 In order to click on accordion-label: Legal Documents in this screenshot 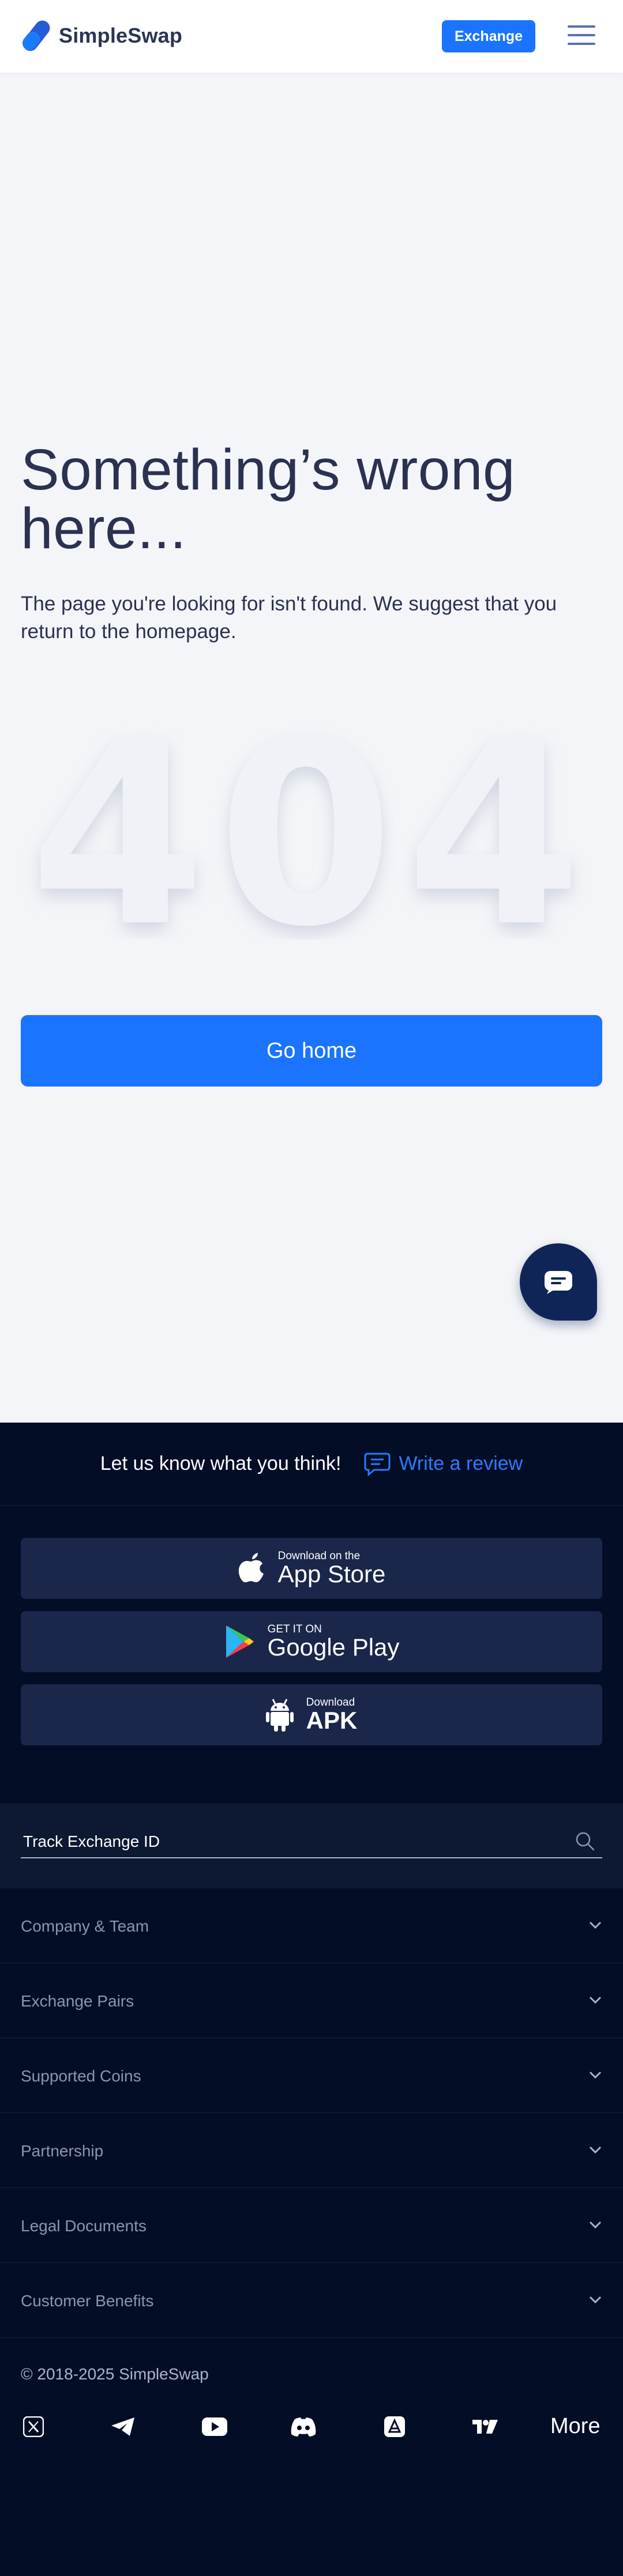, I will do `click(84, 2226)`.